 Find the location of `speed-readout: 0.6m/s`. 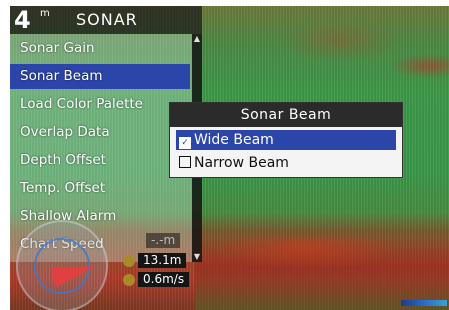

speed-readout: 0.6m/s is located at coordinates (164, 279).